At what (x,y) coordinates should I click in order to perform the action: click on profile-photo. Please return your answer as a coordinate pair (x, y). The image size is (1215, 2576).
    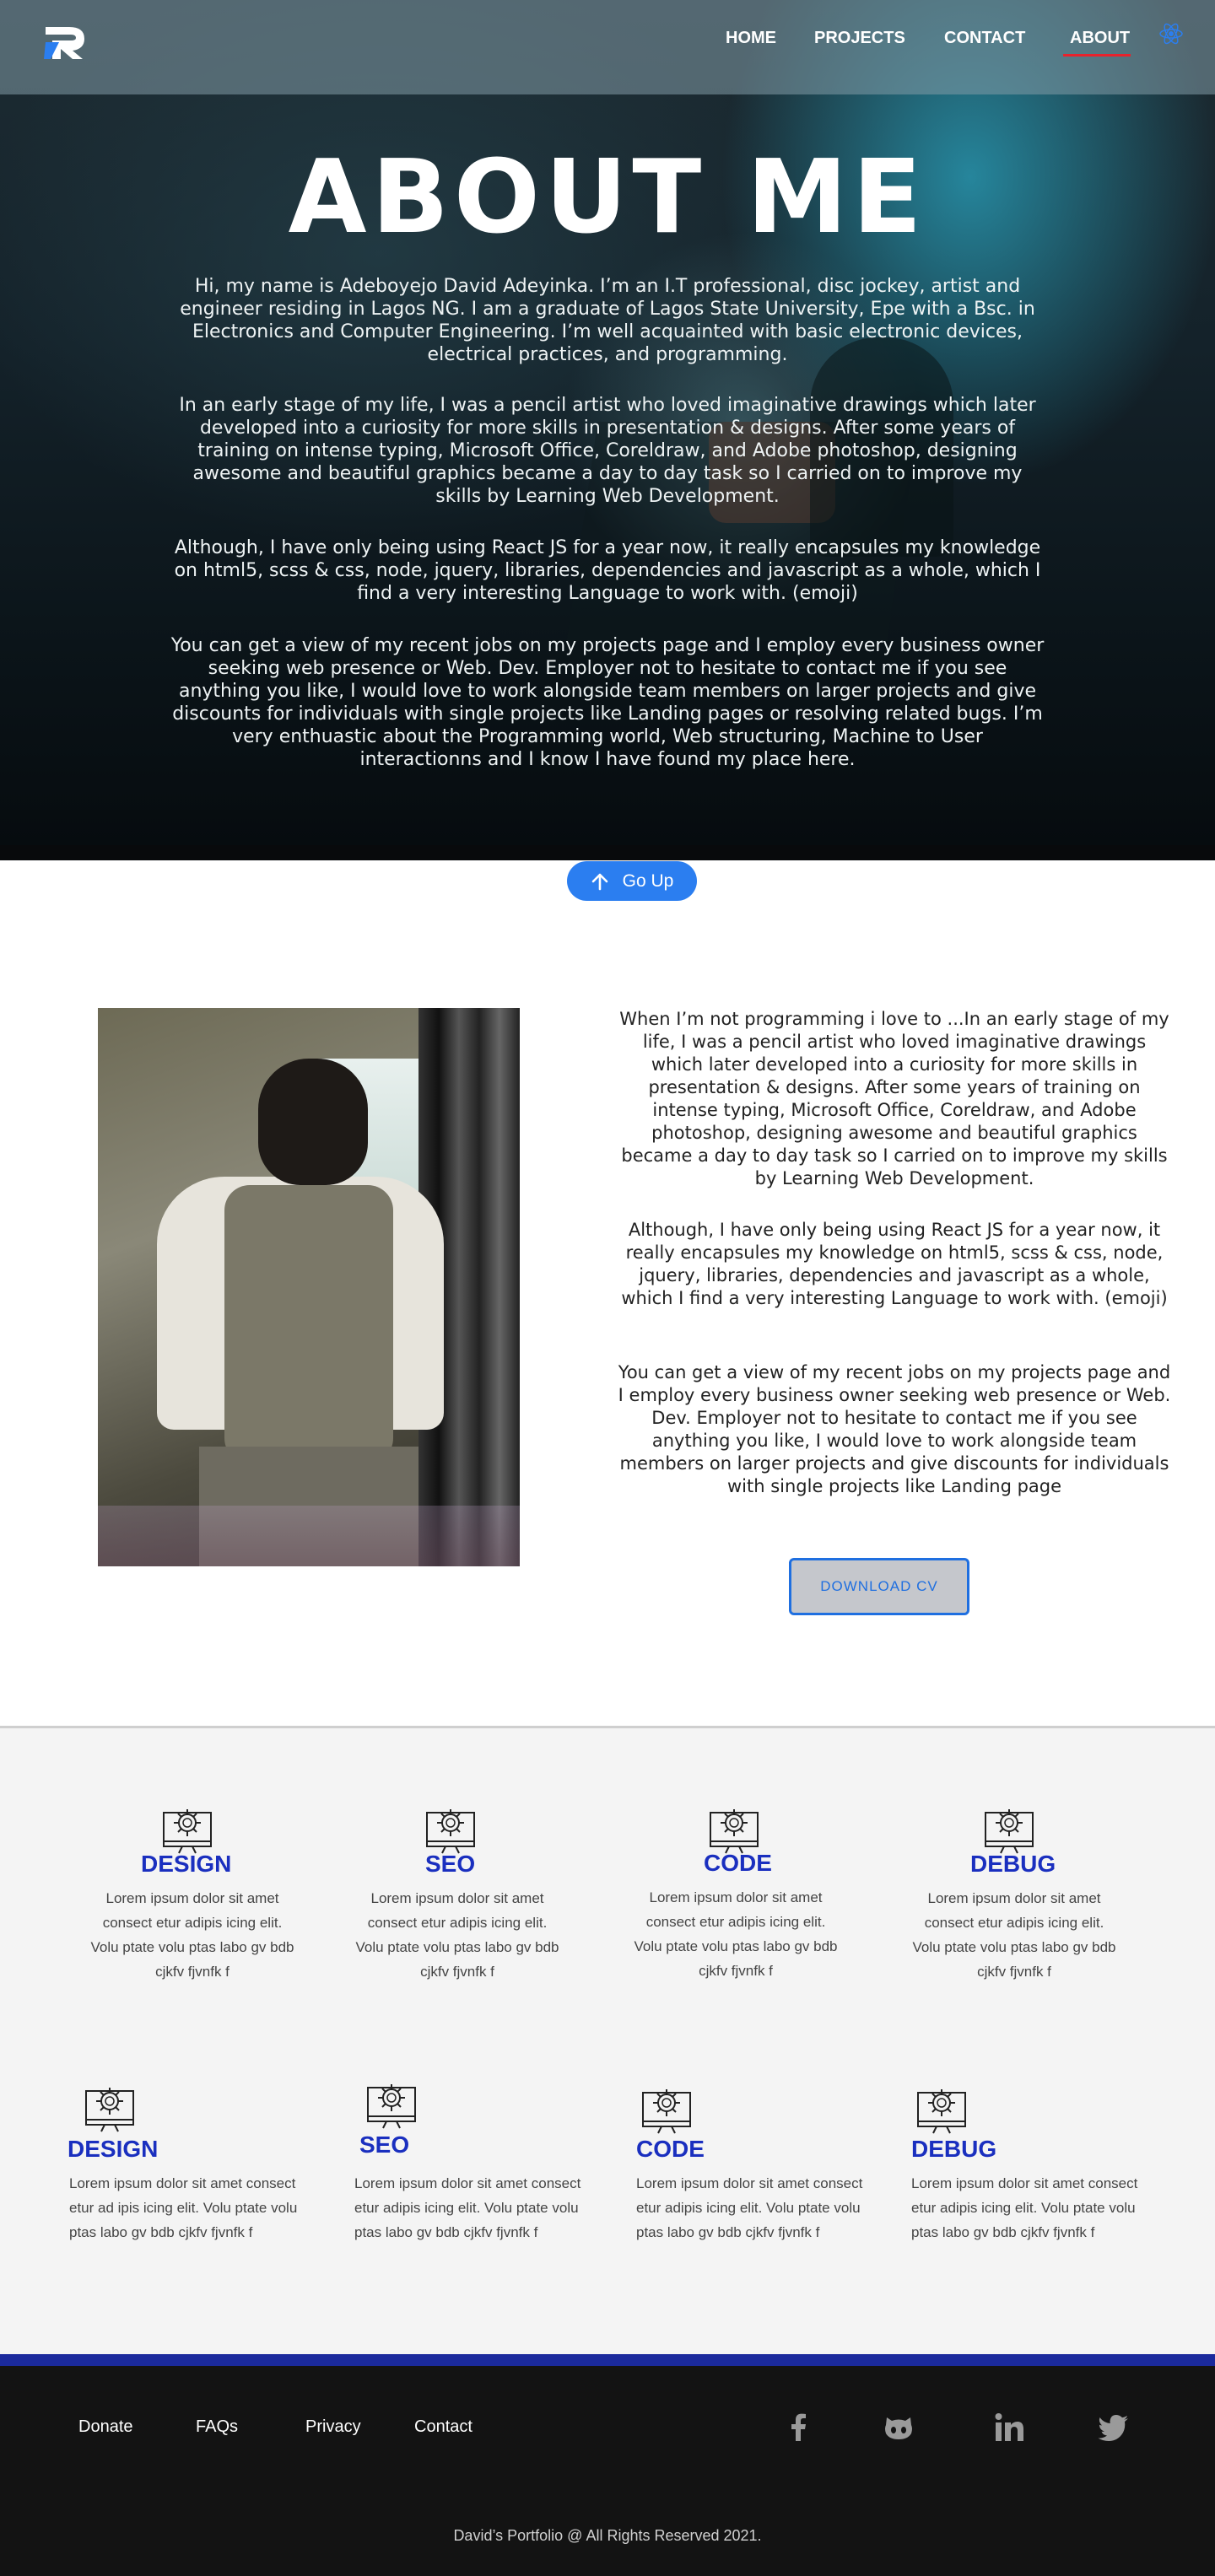
    Looking at the image, I should click on (309, 1287).